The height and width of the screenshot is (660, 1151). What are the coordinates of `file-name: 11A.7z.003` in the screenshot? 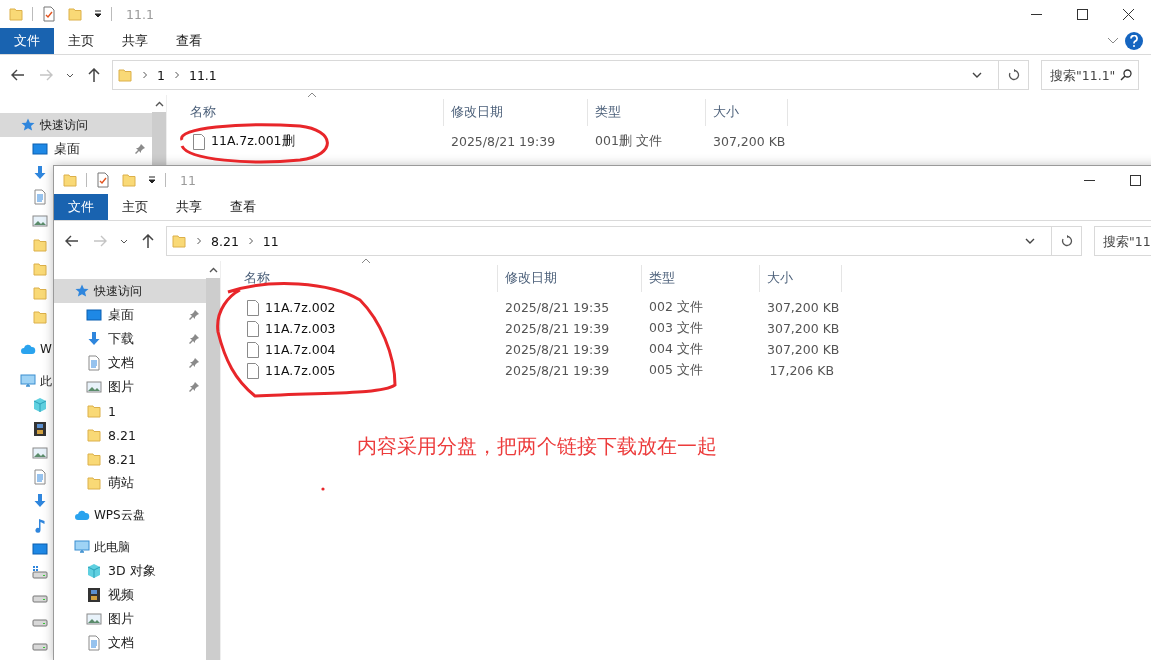 It's located at (300, 328).